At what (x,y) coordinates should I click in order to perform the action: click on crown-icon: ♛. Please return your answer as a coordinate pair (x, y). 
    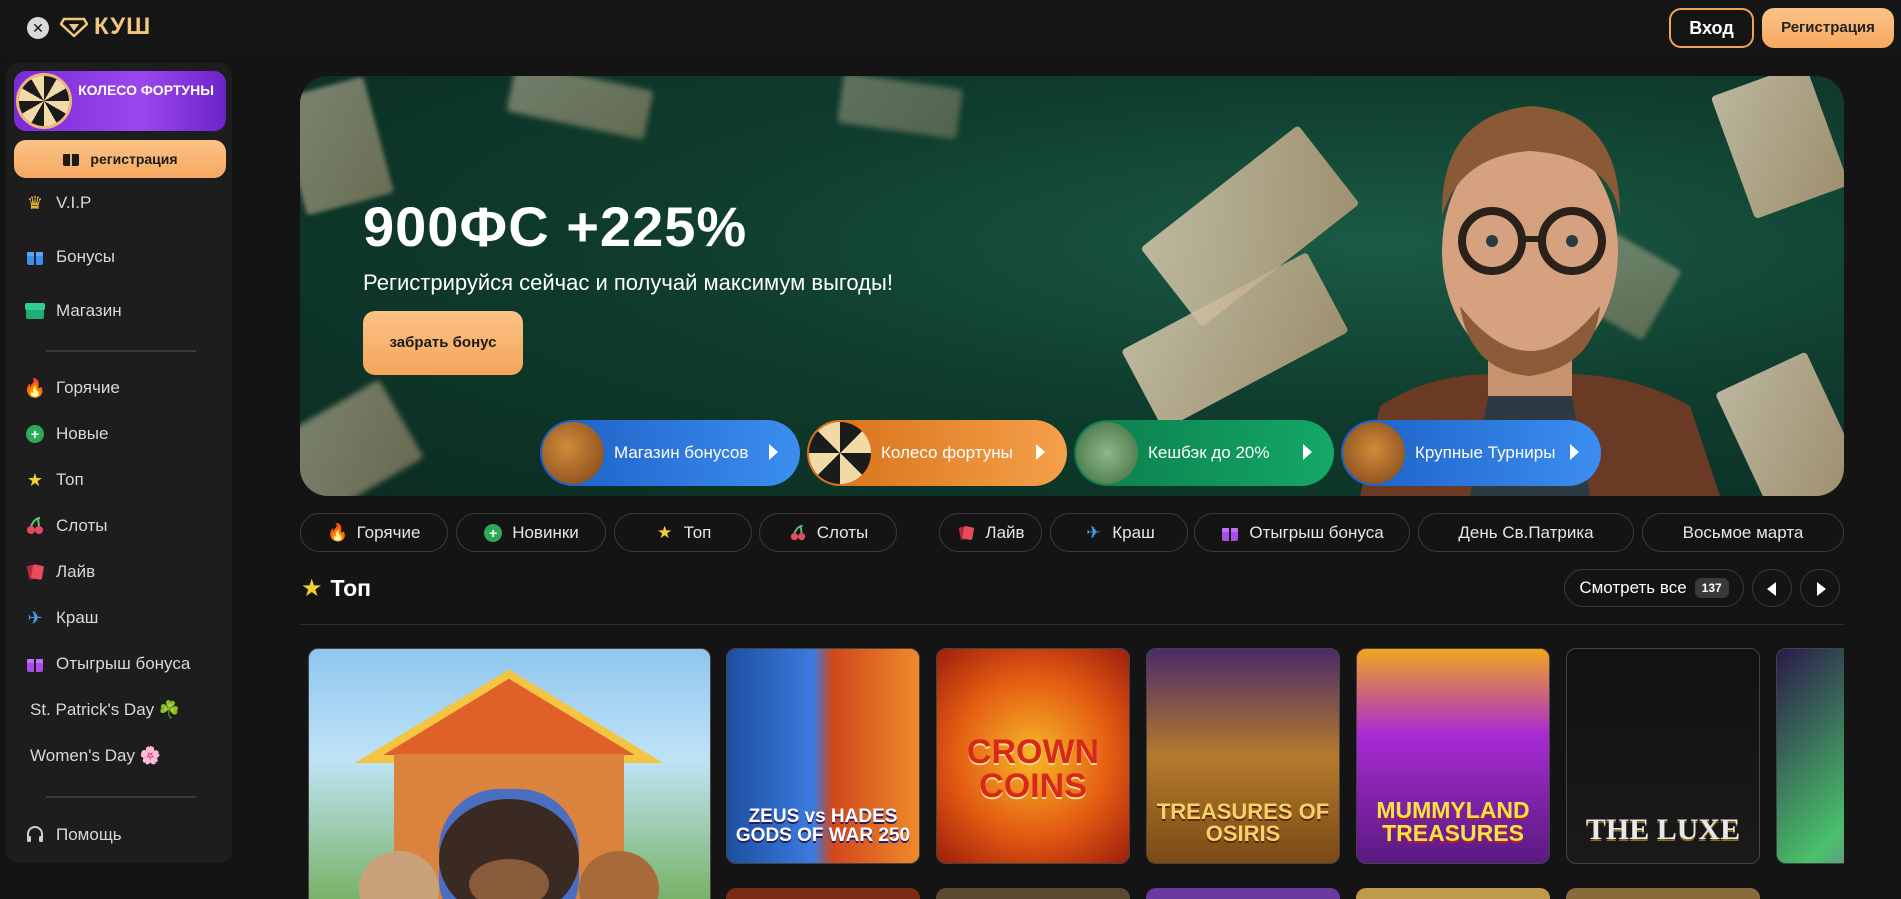
    Looking at the image, I should click on (35, 202).